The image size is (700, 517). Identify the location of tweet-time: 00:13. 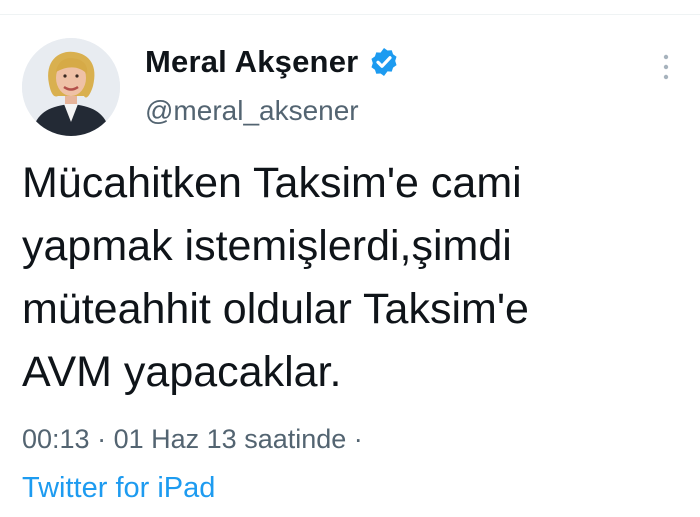
(56, 439).